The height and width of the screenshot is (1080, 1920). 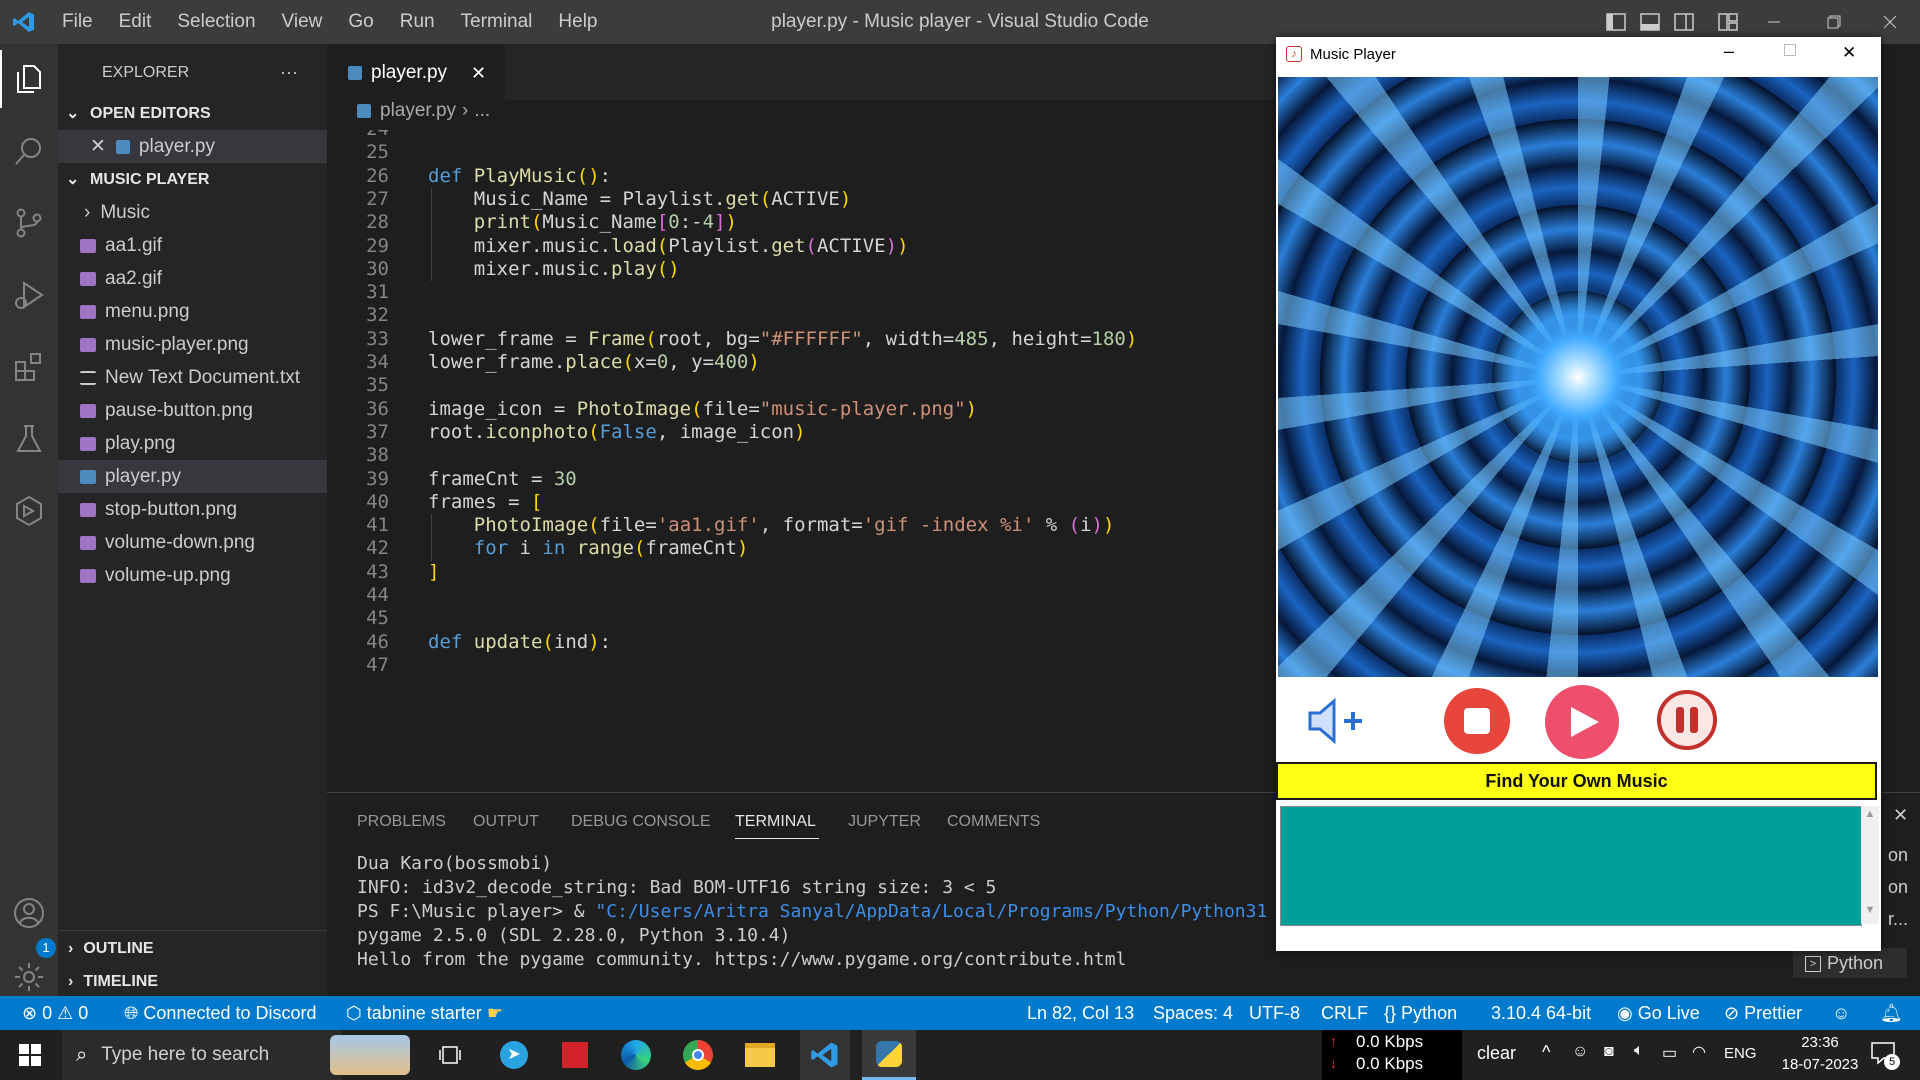 What do you see at coordinates (424, 1013) in the screenshot?
I see `tabnine-status: ⬡ tabnine starter ☛` at bounding box center [424, 1013].